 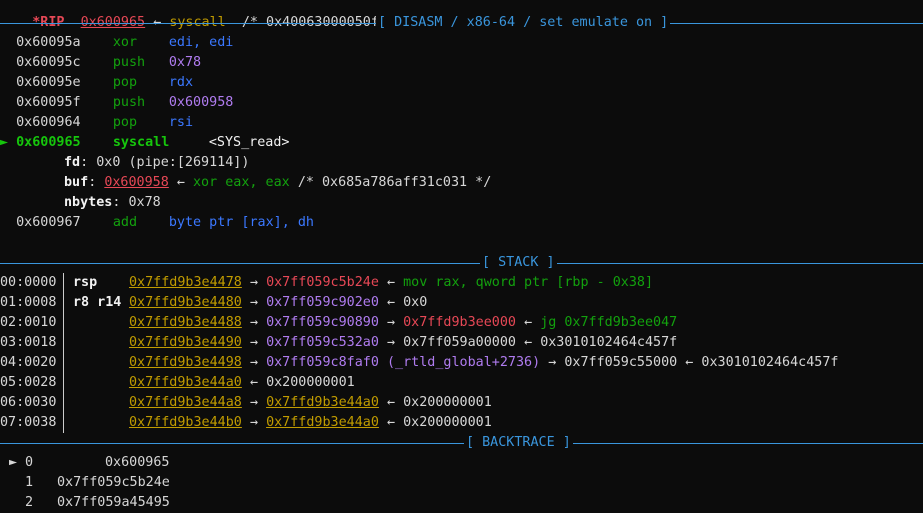 What do you see at coordinates (459, 322) in the screenshot?
I see `code-pointer: 0x7ffd9b3ee000` at bounding box center [459, 322].